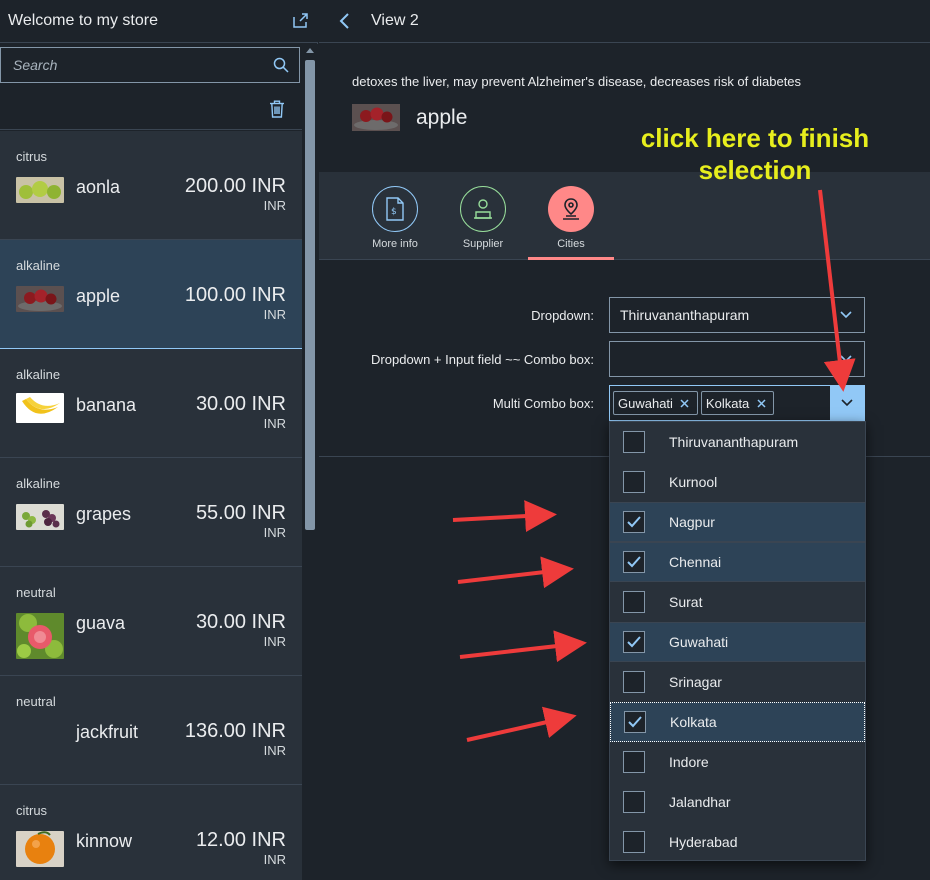  What do you see at coordinates (98, 187) in the screenshot?
I see `item-name: aonla` at bounding box center [98, 187].